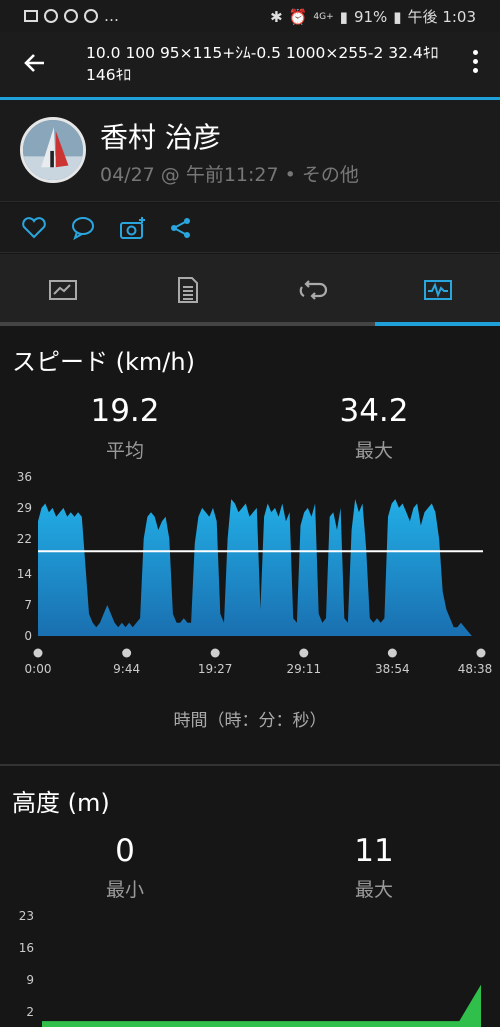 Image resolution: width=500 pixels, height=1027 pixels. Describe the element at coordinates (250, 721) in the screenshot. I see `speed-x-axis-title: 時間（時：分：秒）` at that location.